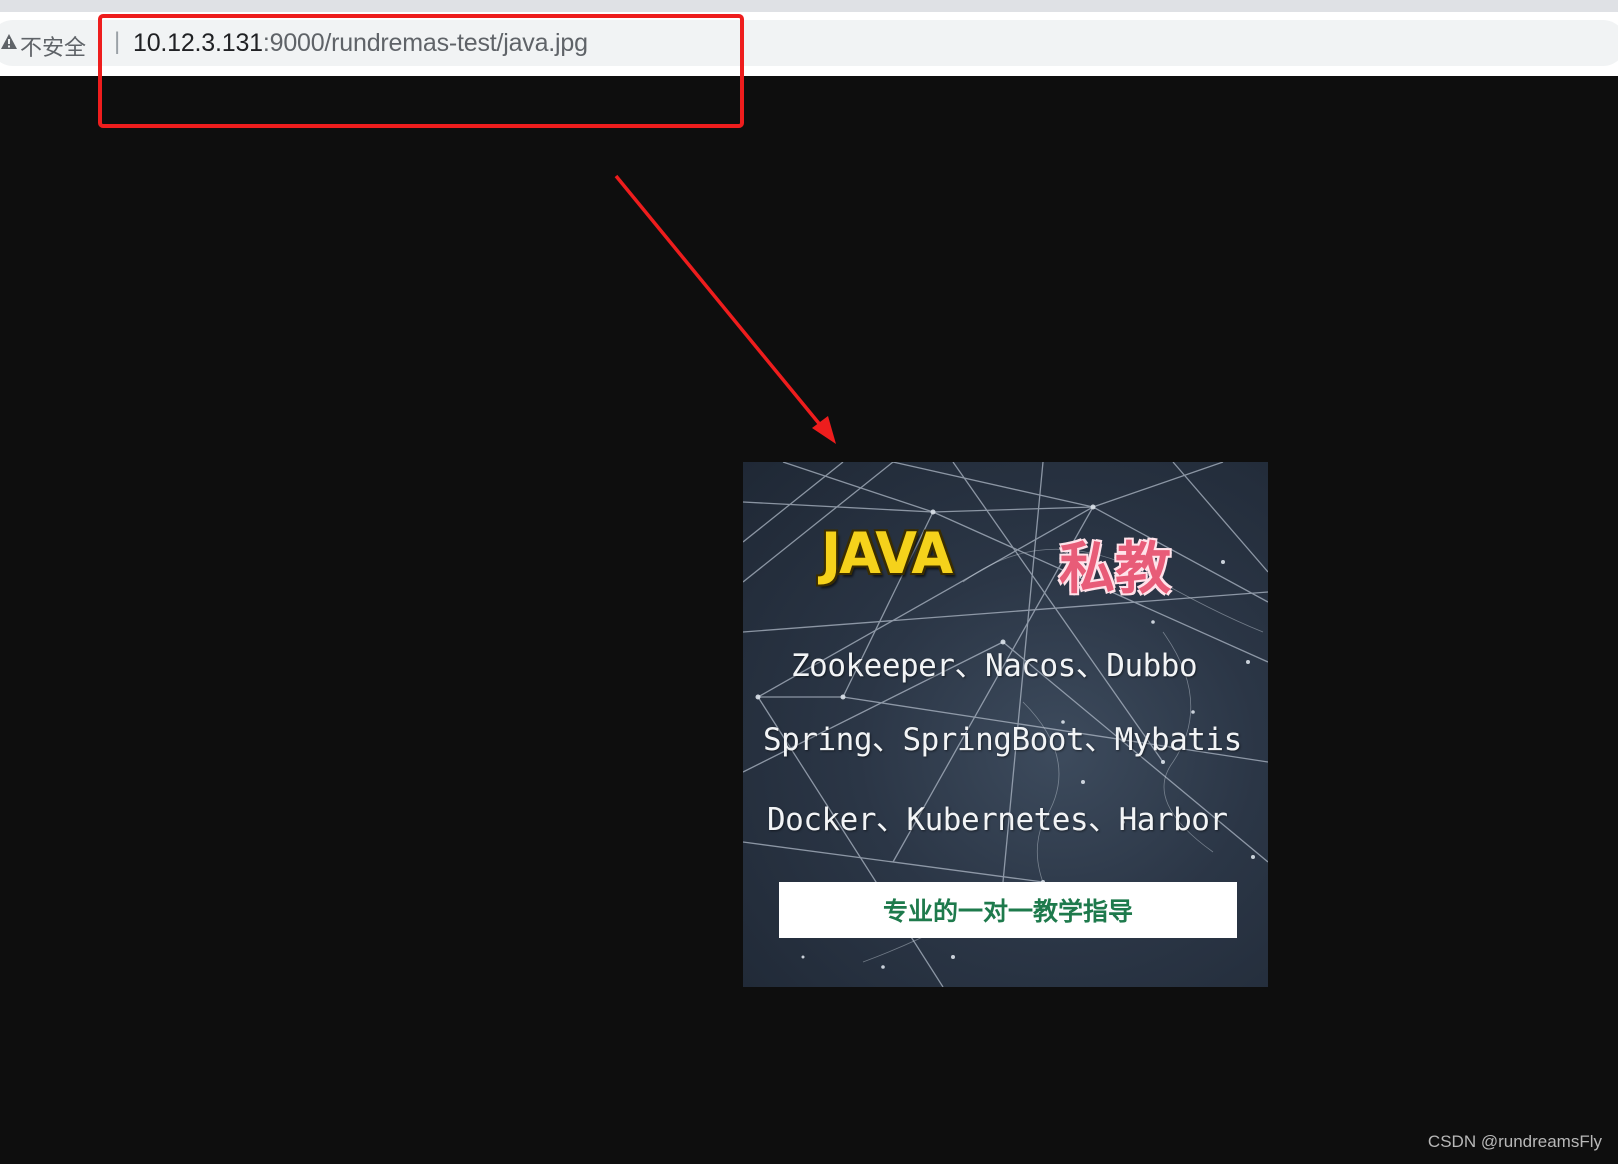 This screenshot has height=1164, width=1618. Describe the element at coordinates (9, 42) in the screenshot. I see `warning-triangle-icon` at that location.